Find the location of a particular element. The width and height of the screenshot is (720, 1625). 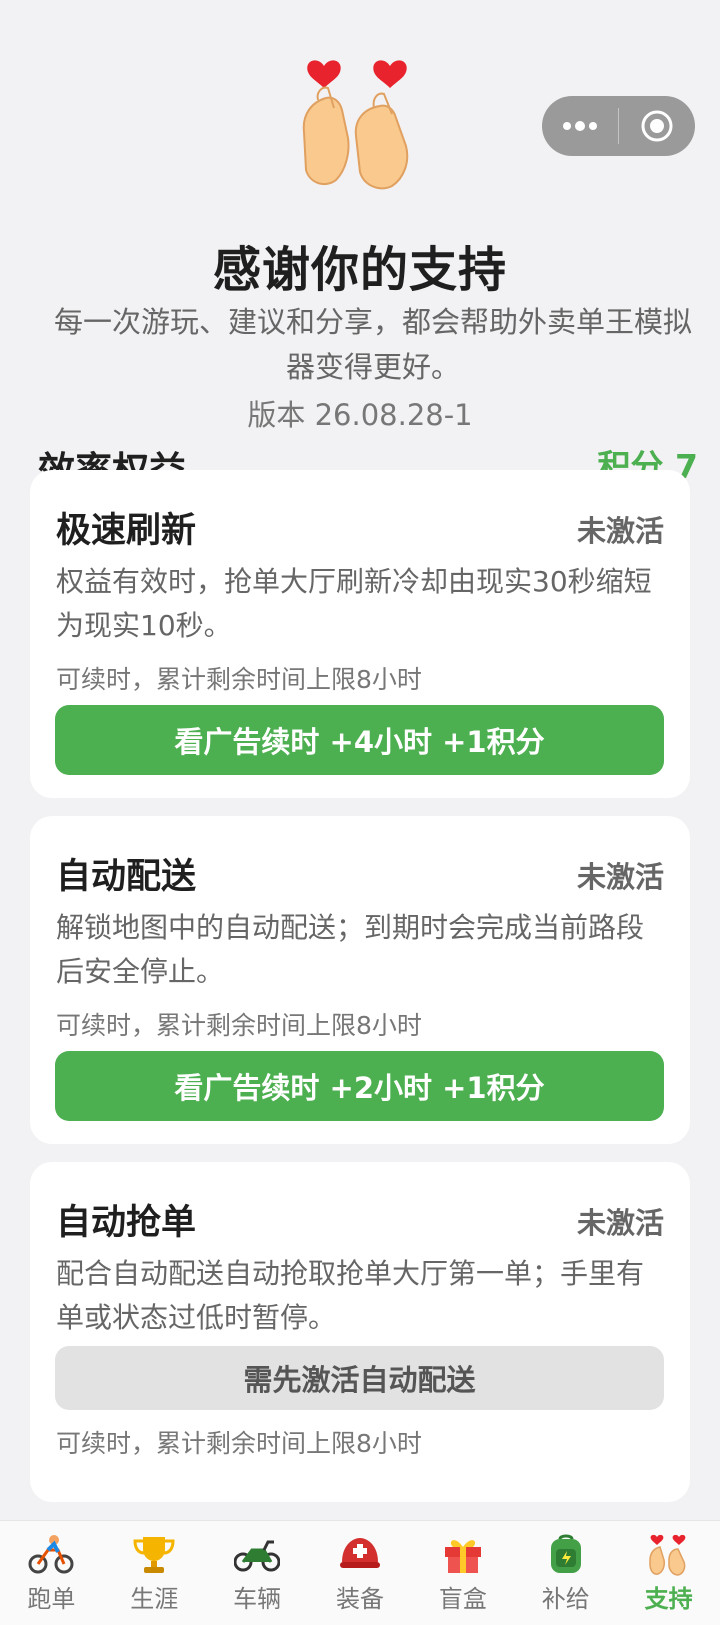

tab-run-orders: 跑单 is located at coordinates (51, 1573).